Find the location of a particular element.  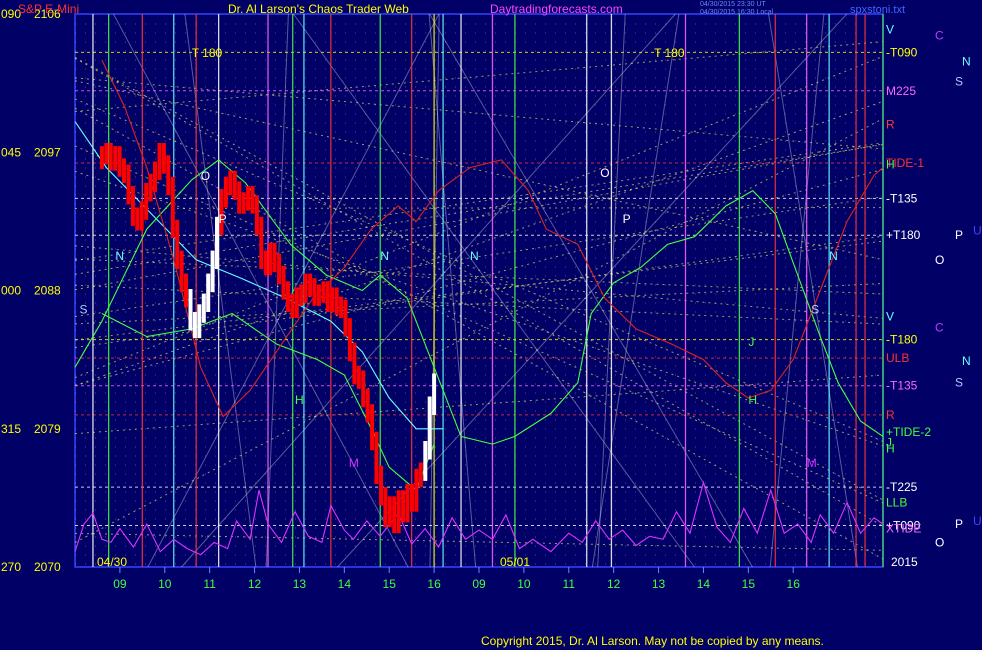

level-label: +T180 is located at coordinates (903, 235).